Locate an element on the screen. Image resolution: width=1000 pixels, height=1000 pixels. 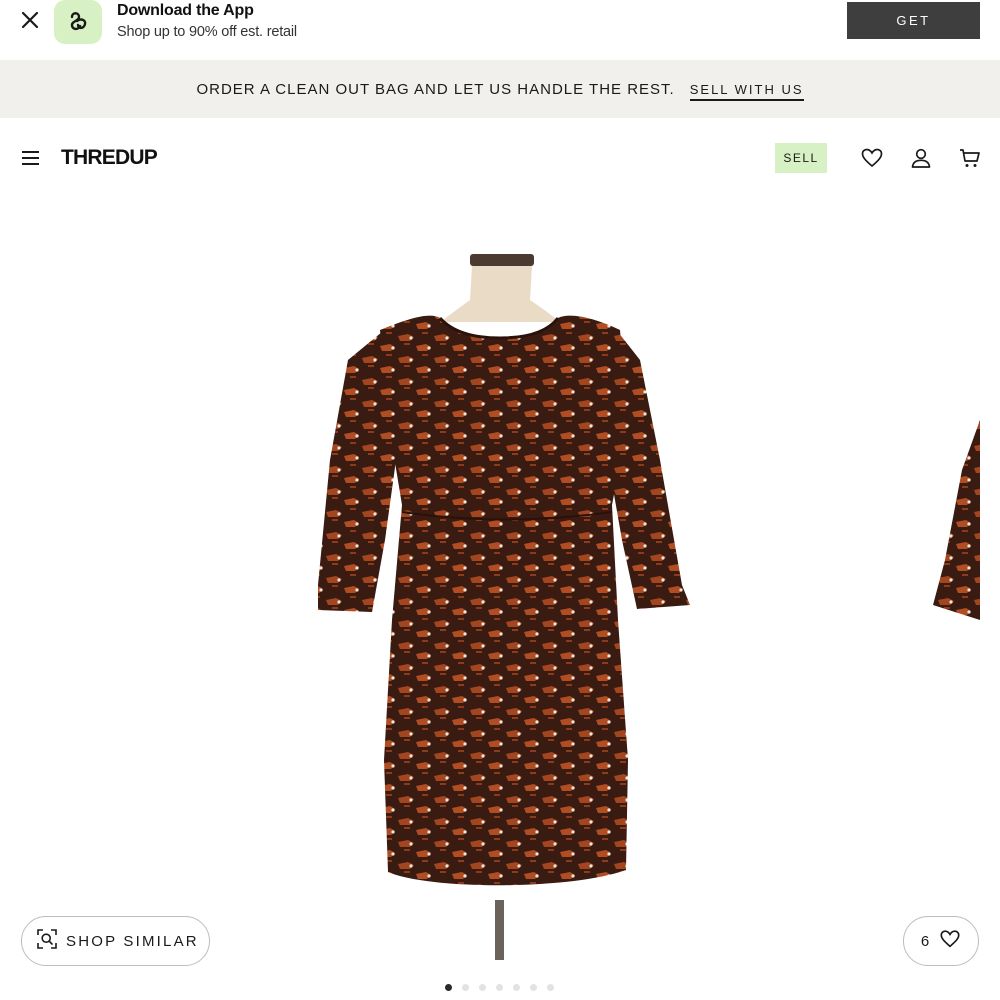
carousel-dots is located at coordinates (499, 987).